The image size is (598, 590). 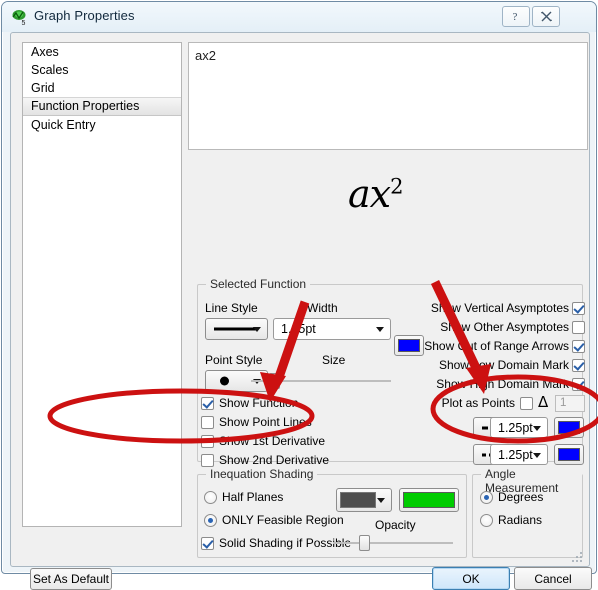 I want to click on ok-button: OK, so click(x=471, y=578).